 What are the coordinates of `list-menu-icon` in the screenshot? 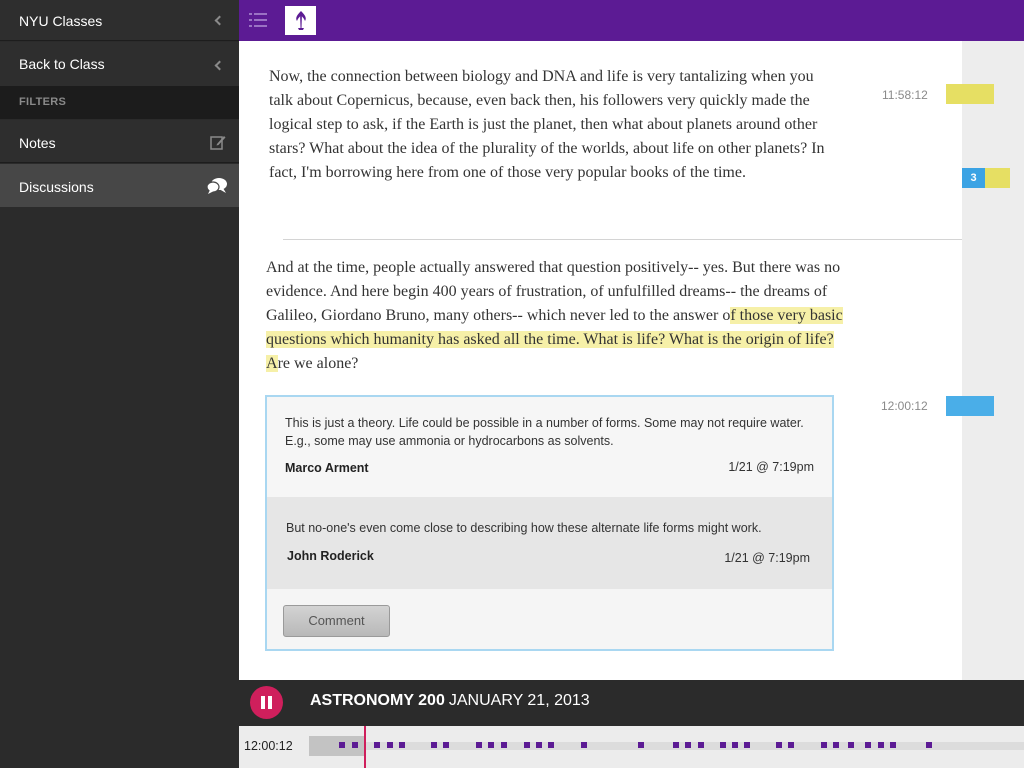 It's located at (258, 20).